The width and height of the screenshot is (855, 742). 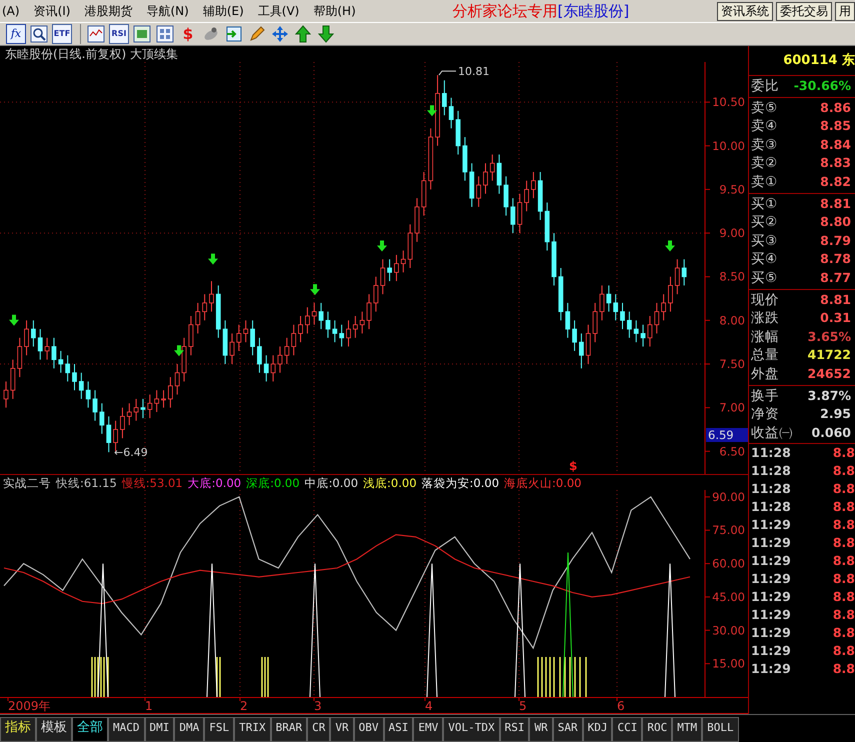 I want to click on quote-value: 8.81, so click(x=835, y=299).